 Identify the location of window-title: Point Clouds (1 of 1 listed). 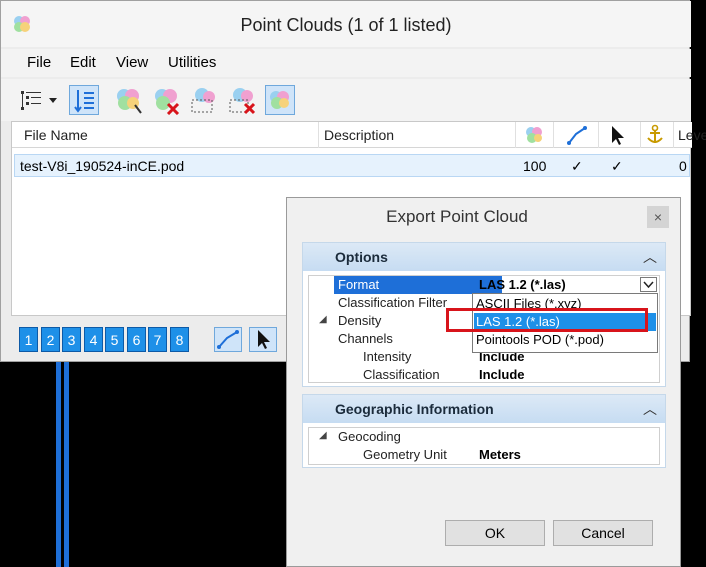
(346, 25).